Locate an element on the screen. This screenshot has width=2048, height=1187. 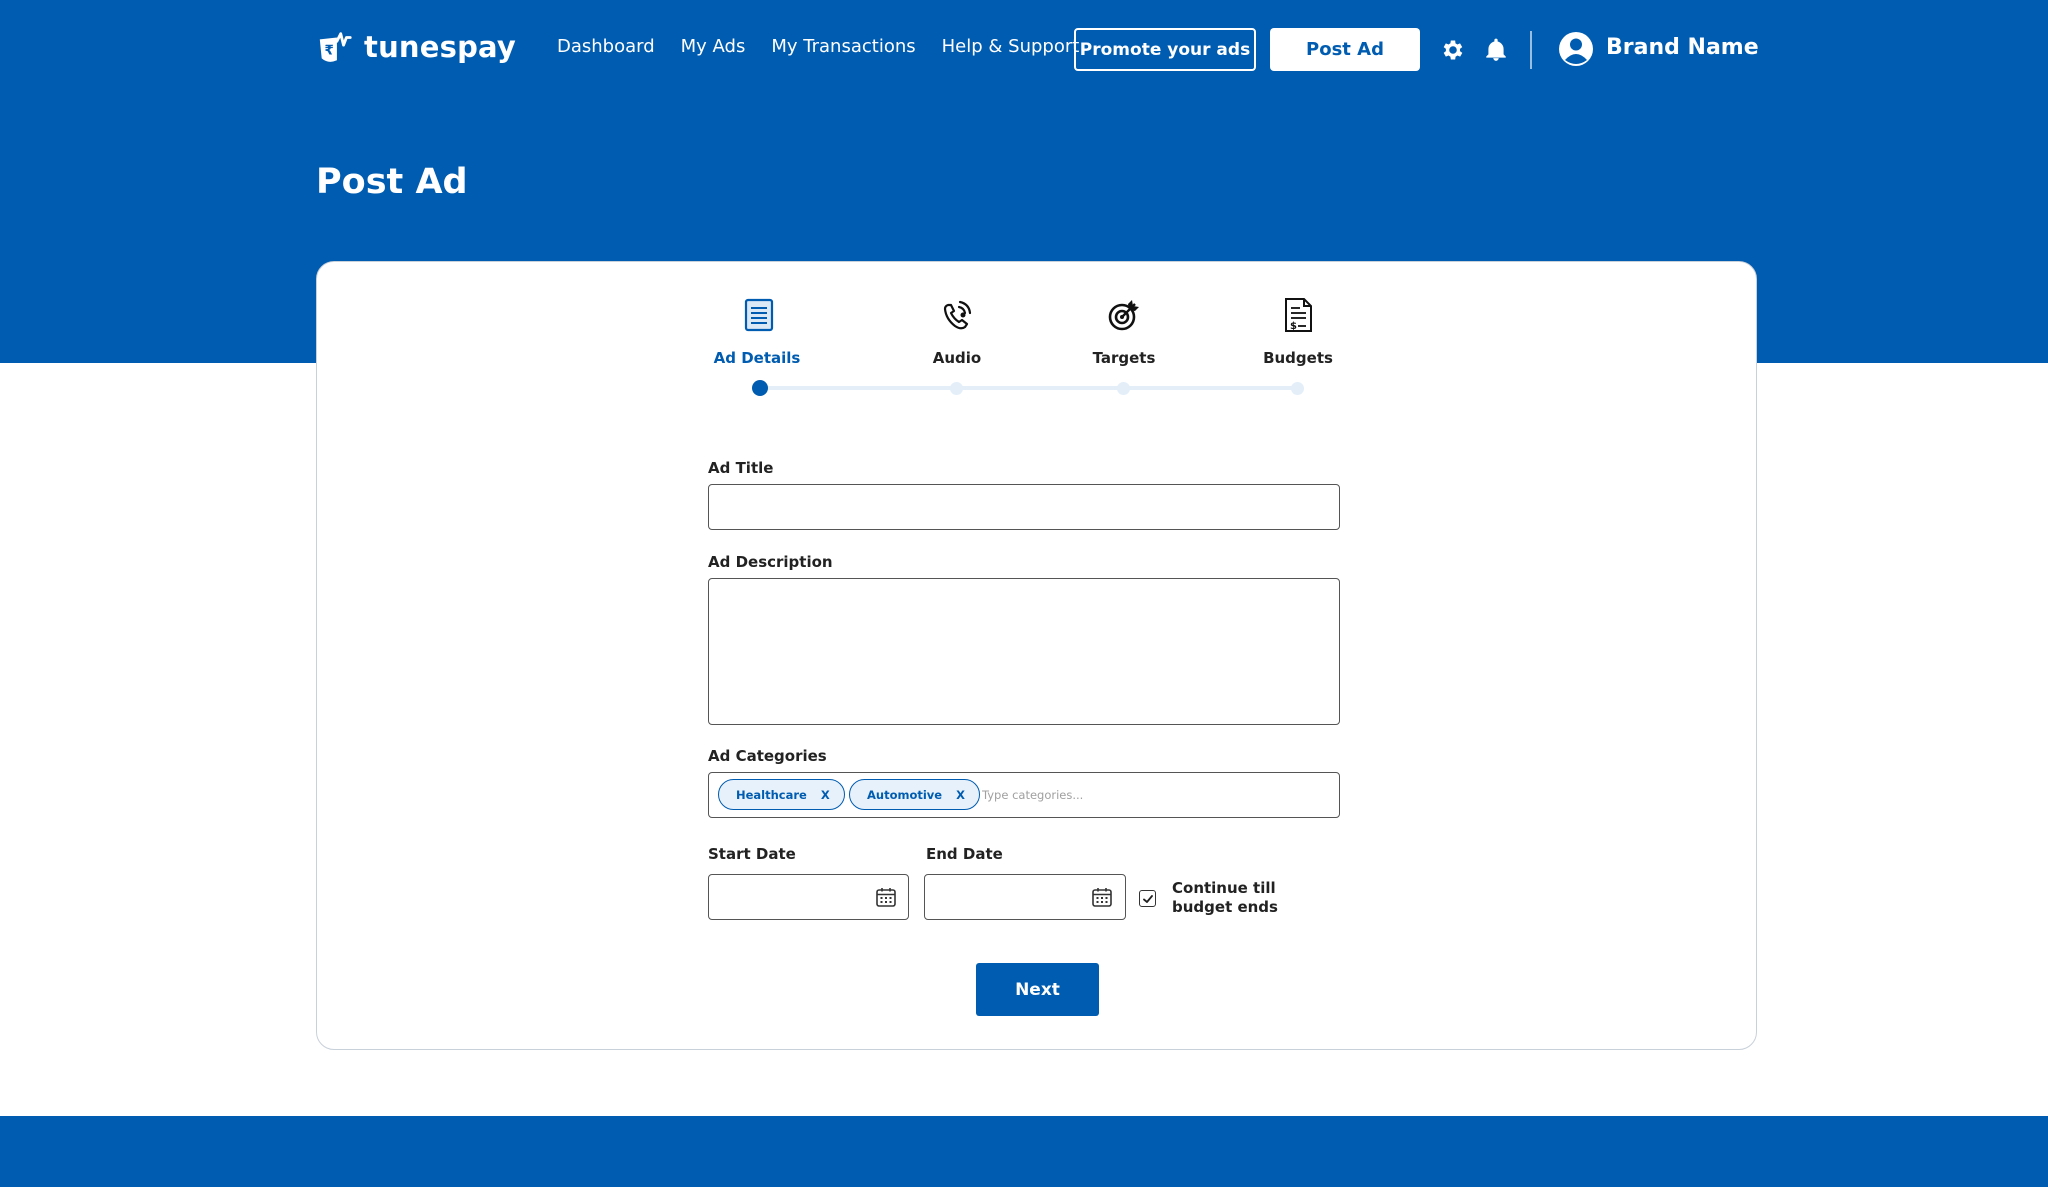
document-icon is located at coordinates (759, 315).